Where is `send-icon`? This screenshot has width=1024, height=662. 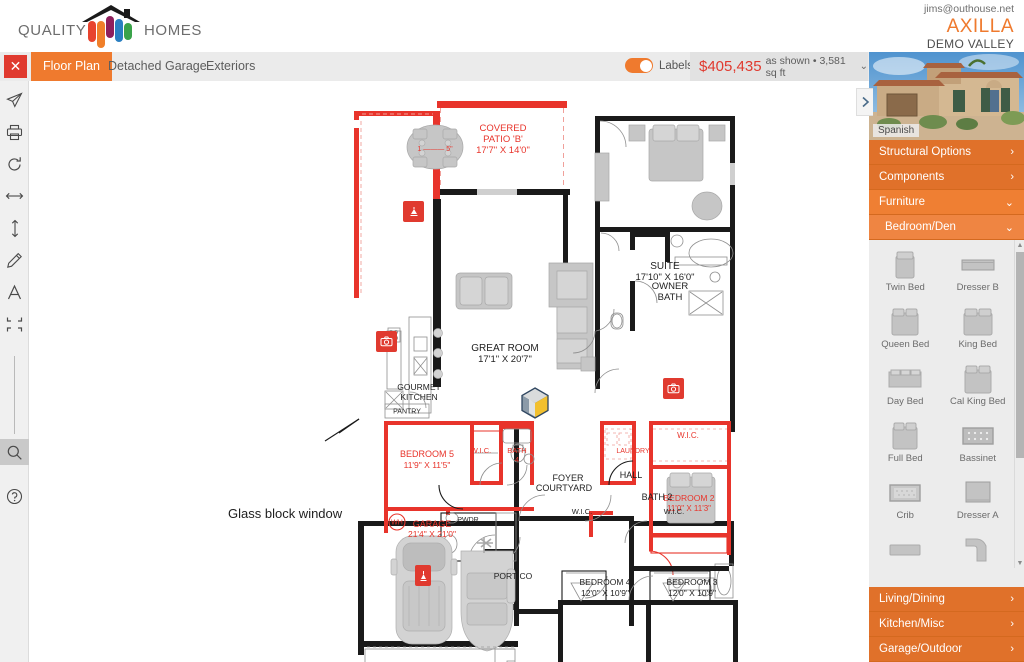 send-icon is located at coordinates (14, 100).